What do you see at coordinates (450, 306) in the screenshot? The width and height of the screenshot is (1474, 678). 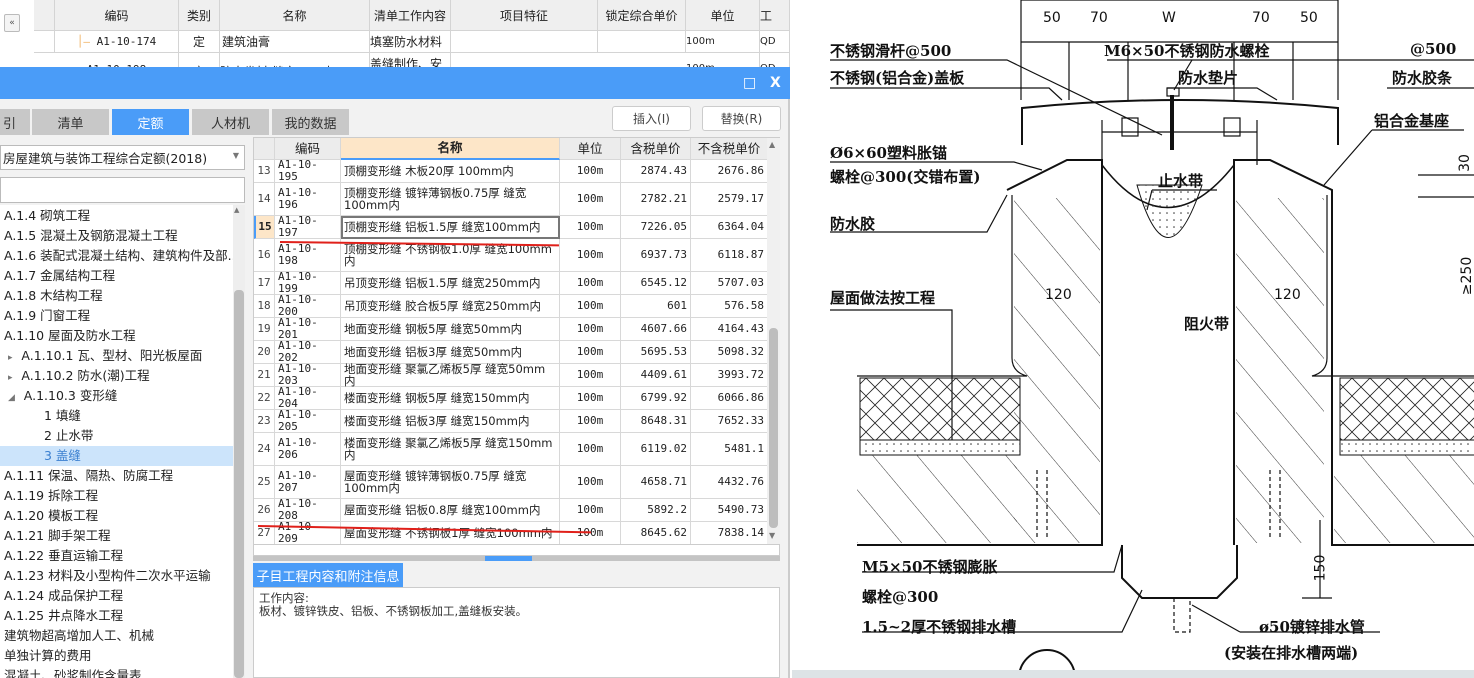 I see `quota-name: 吊顶变形缝 胶合板5厚 缝宽250mm内` at bounding box center [450, 306].